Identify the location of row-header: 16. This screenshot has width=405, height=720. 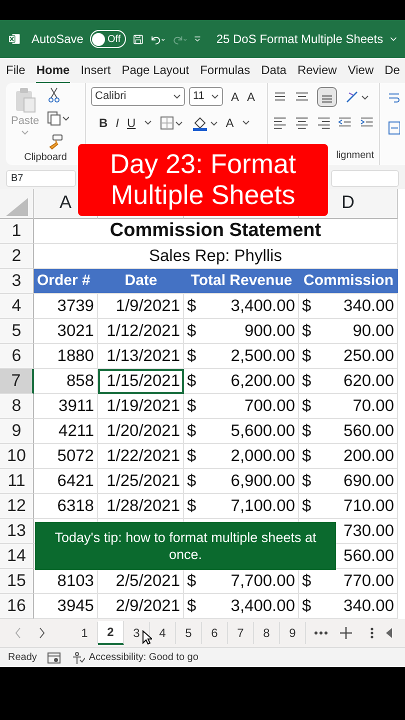
(17, 606).